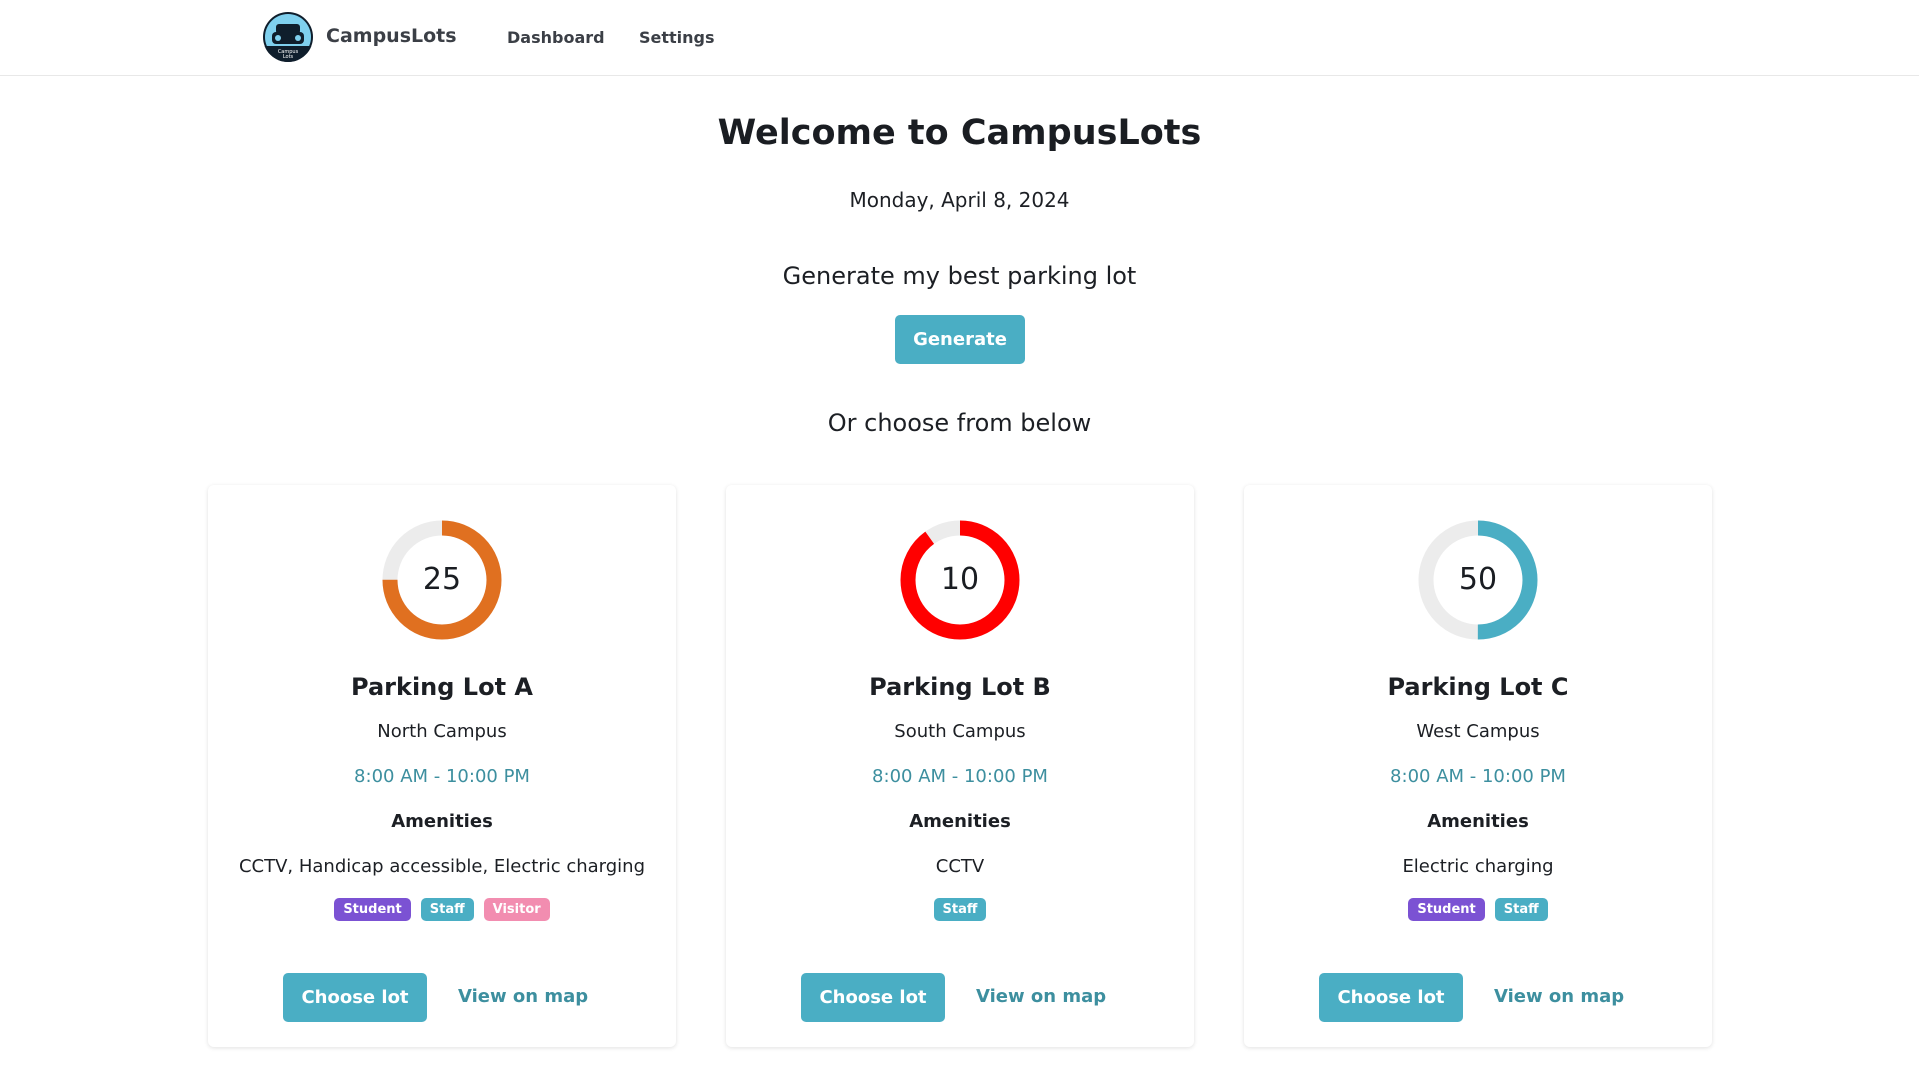 This screenshot has width=1919, height=1079. Describe the element at coordinates (677, 37) in the screenshot. I see `nav-settings: Settings` at that location.